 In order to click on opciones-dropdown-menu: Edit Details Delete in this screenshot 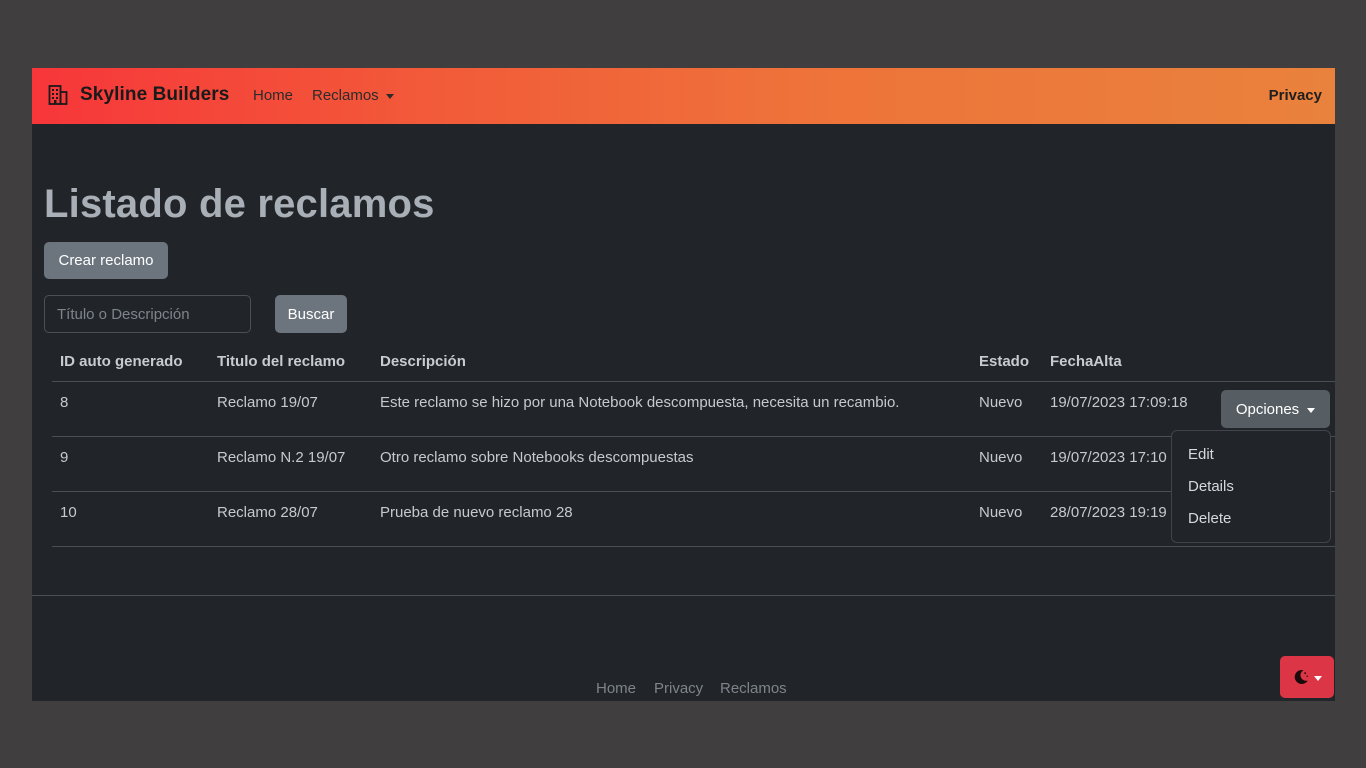, I will do `click(1251, 486)`.